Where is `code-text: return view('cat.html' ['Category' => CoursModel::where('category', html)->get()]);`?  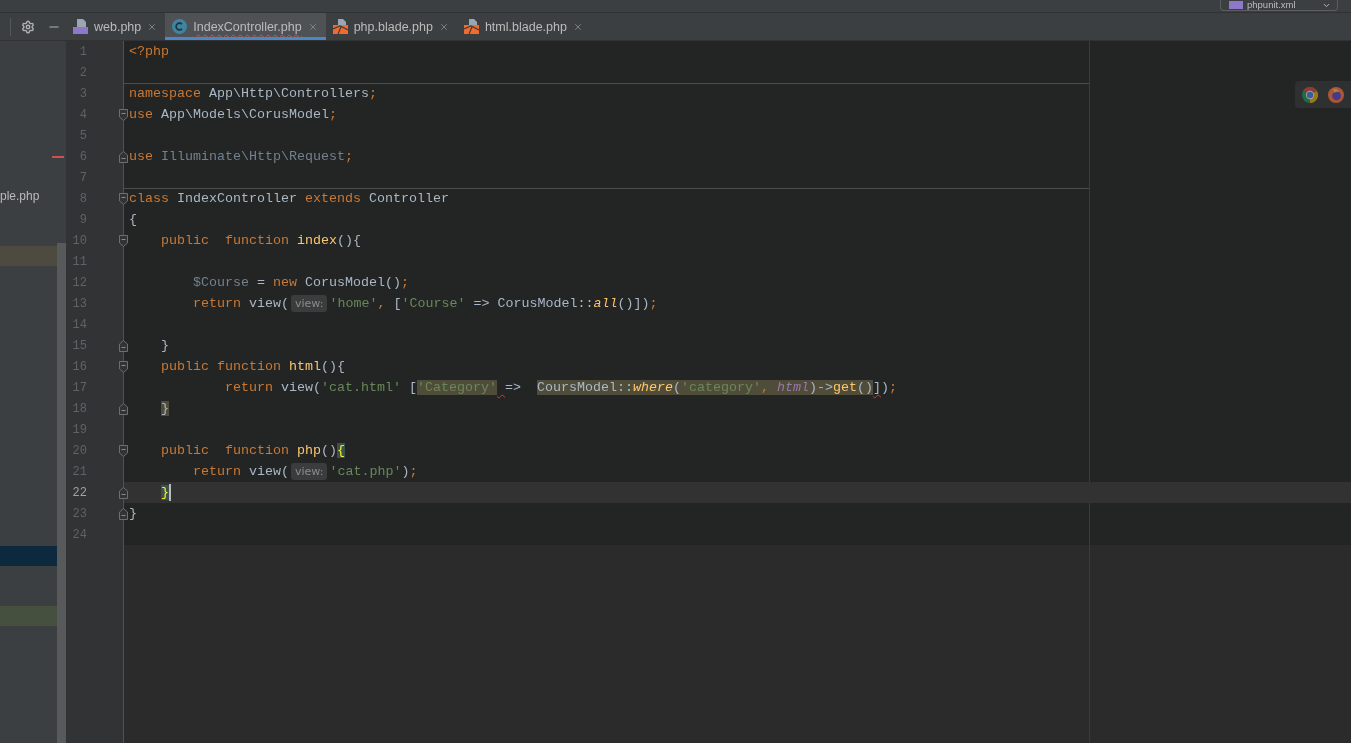 code-text: return view('cat.html' ['Category' => CoursModel::where('category', html)->get()]); is located at coordinates (560, 387).